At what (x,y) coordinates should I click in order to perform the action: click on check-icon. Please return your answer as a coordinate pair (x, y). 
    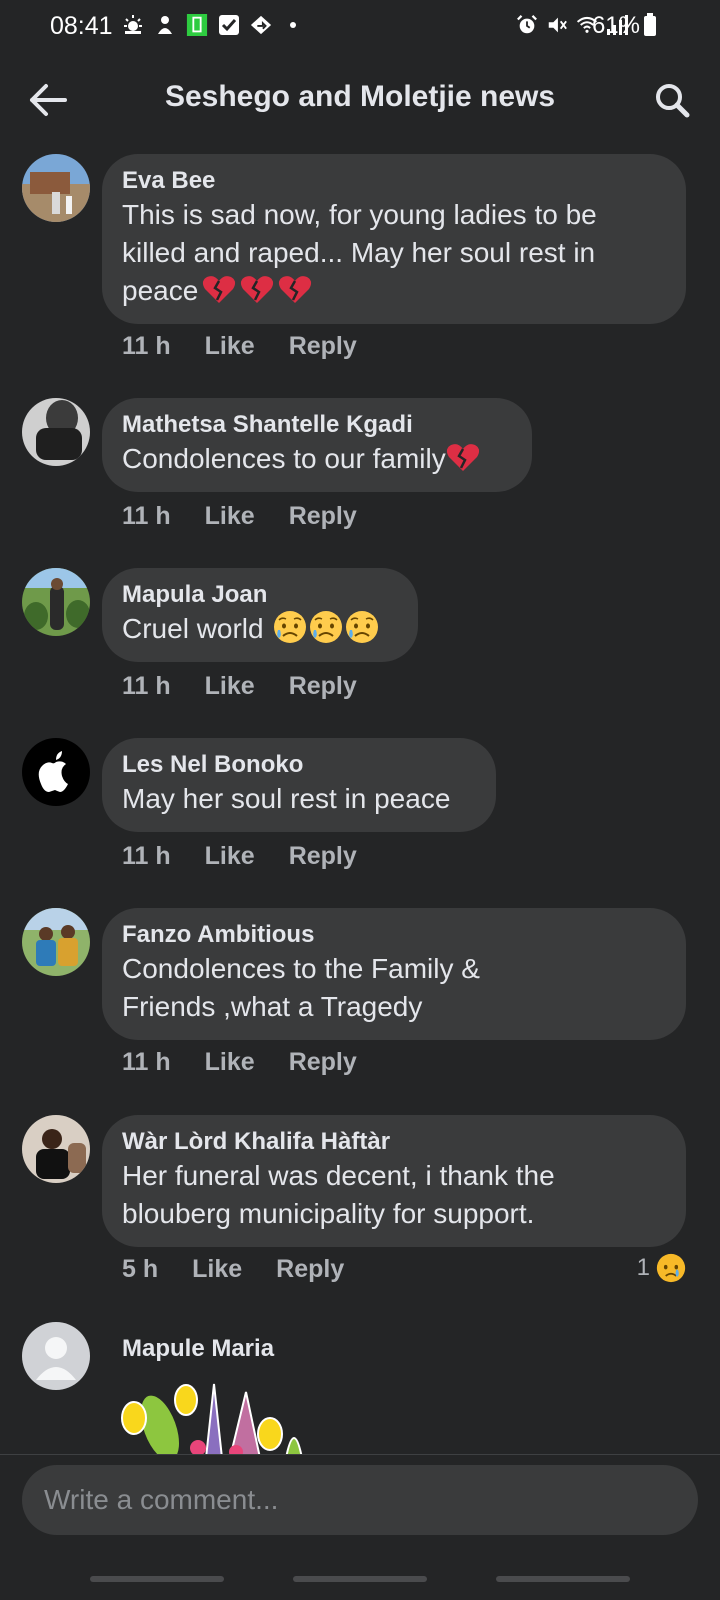
    Looking at the image, I should click on (229, 25).